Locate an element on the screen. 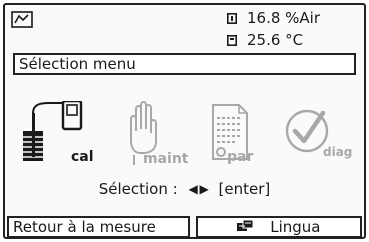 Image resolution: width=369 pixels, height=242 pixels. menu-item-par-label: par is located at coordinates (240, 157).